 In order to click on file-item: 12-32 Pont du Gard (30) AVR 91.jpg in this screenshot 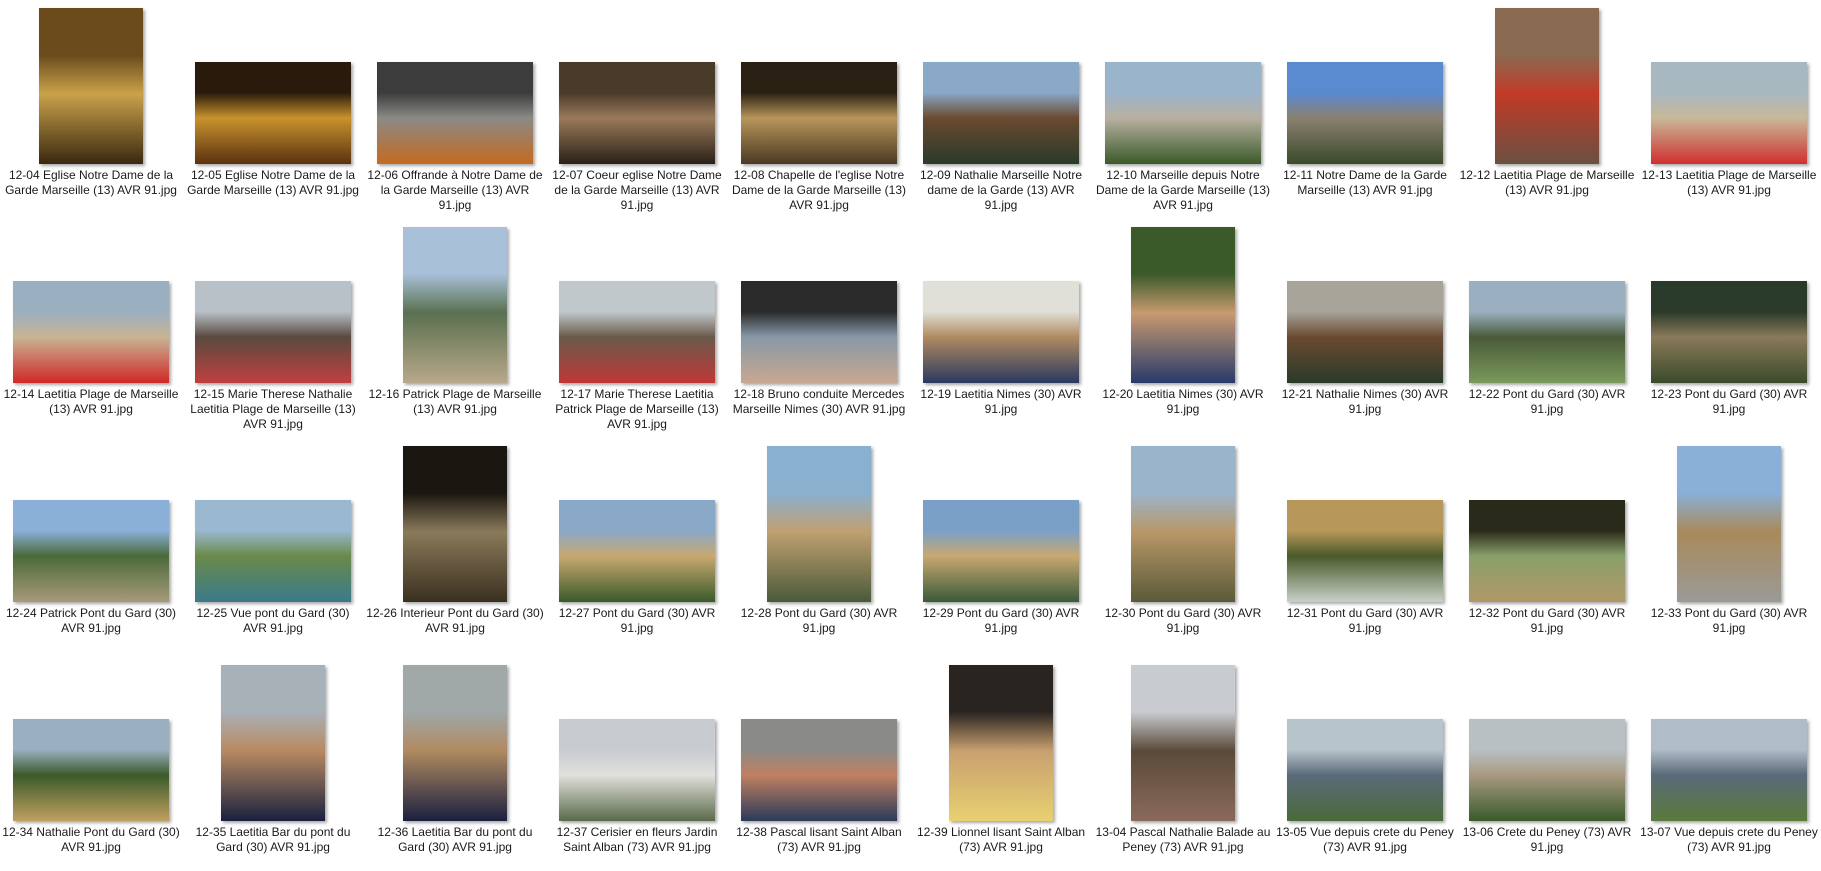, I will do `click(1547, 547)`.